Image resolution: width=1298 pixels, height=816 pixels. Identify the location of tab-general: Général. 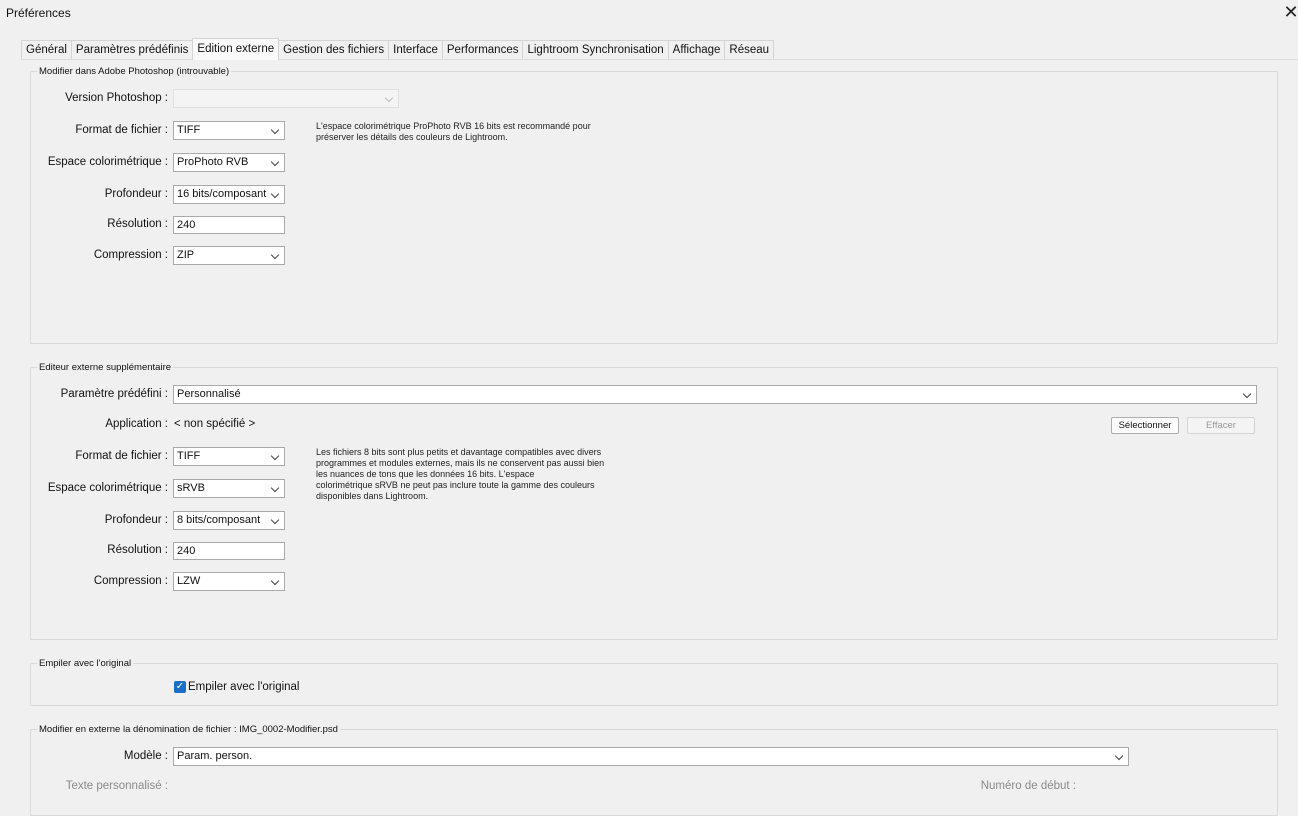
(46, 49).